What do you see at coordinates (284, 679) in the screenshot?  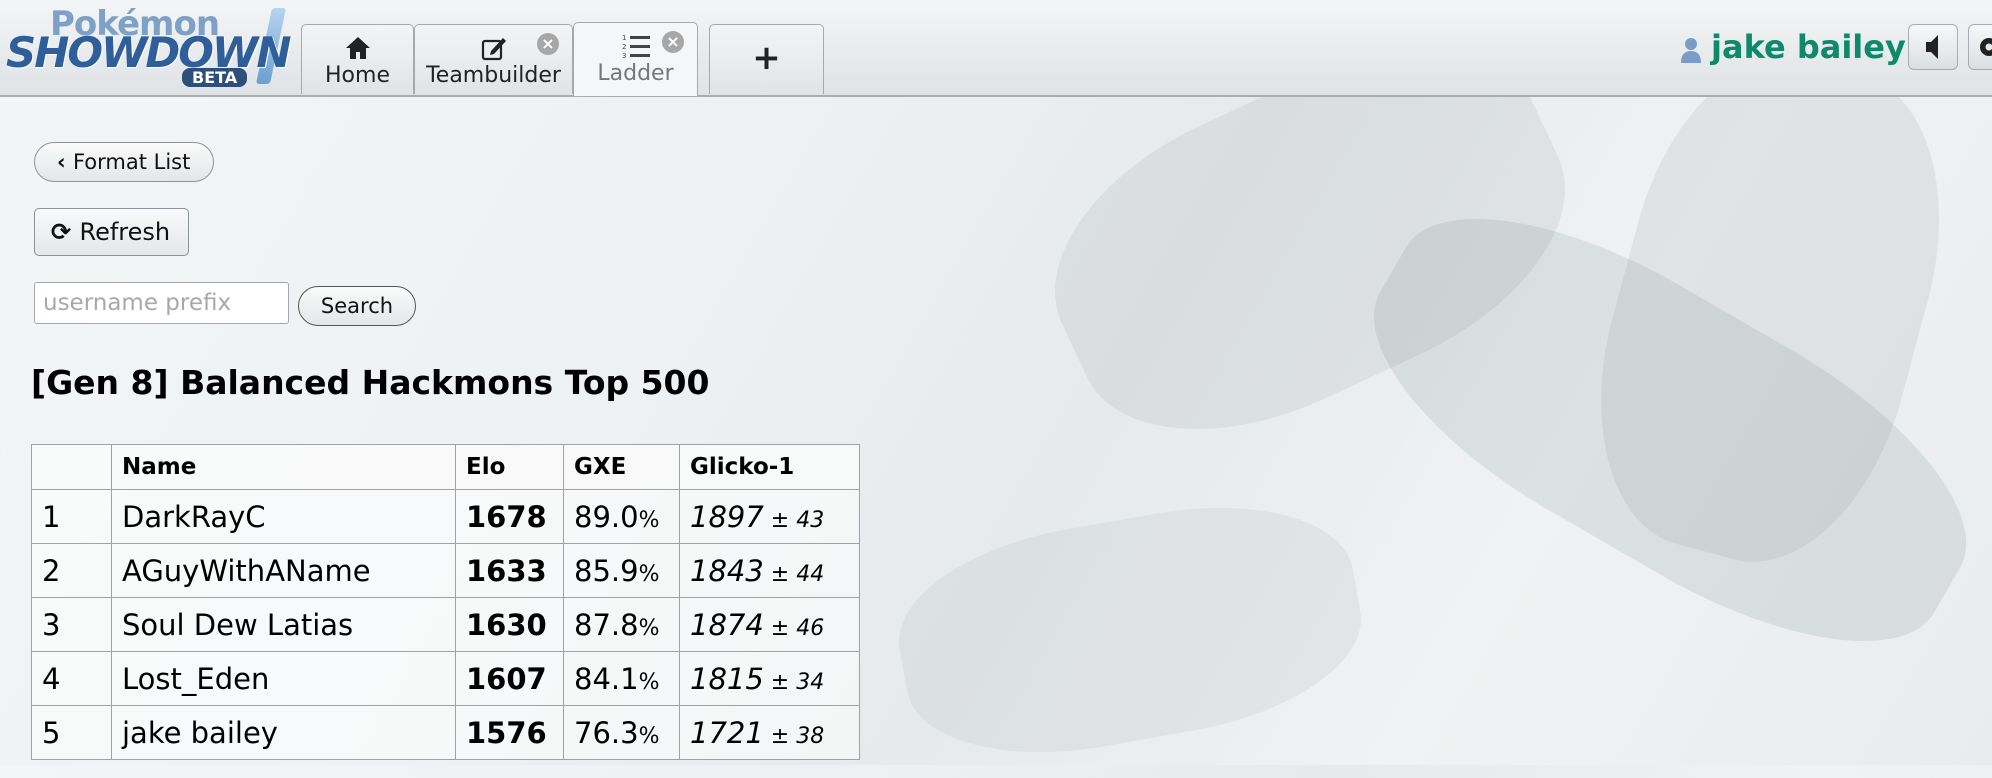 I see `player-name: Lost_Eden` at bounding box center [284, 679].